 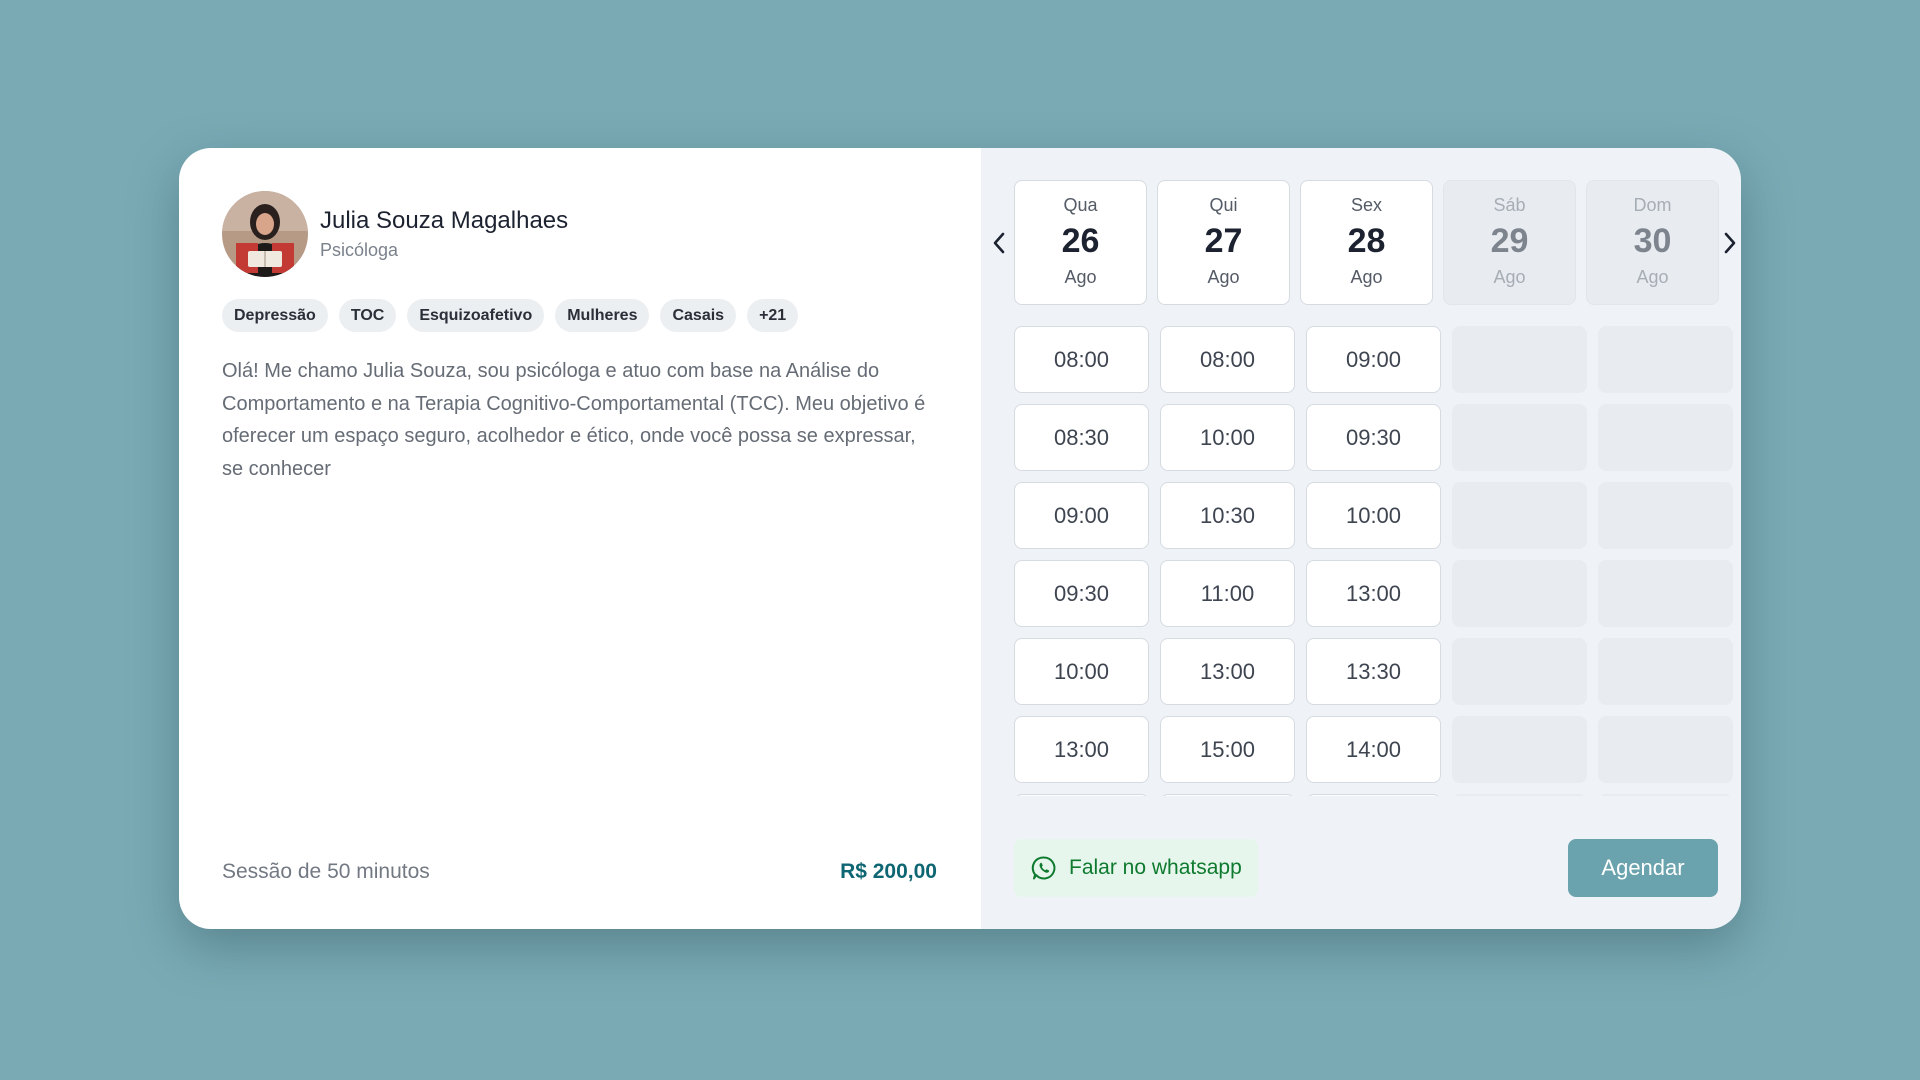 I want to click on day-header-2: Sex 28 Ago, so click(x=1366, y=242).